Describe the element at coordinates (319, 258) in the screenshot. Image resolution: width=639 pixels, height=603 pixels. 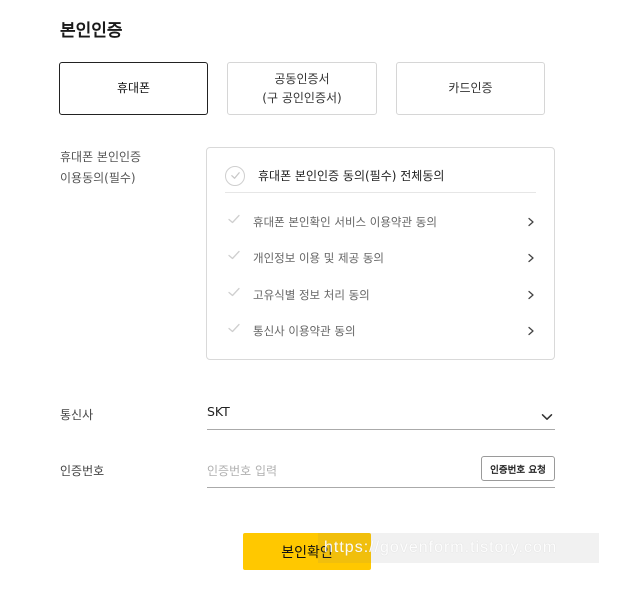
I see `agree-item-label: 개인정보 이용 및 제공 동의` at that location.